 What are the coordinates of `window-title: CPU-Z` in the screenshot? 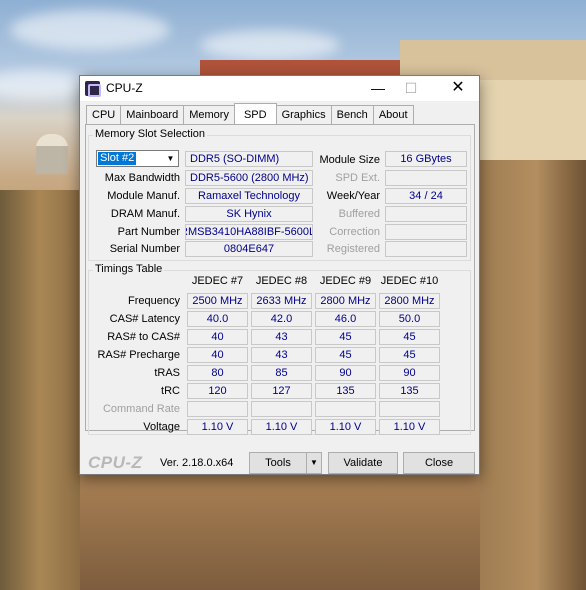 It's located at (124, 88).